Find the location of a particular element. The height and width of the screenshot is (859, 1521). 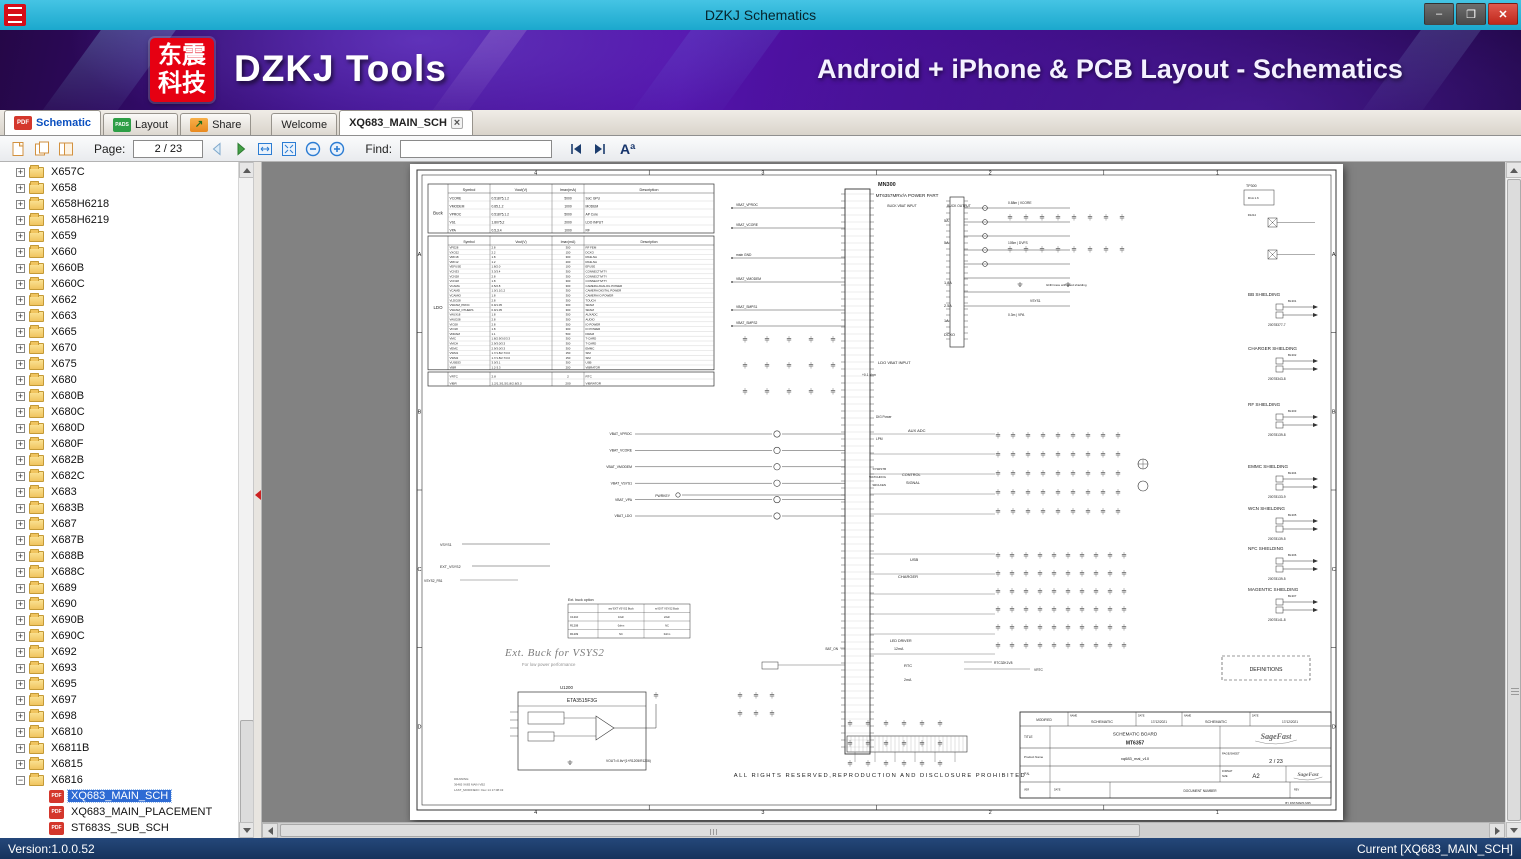

tree-folder: + X690 is located at coordinates (119, 604).